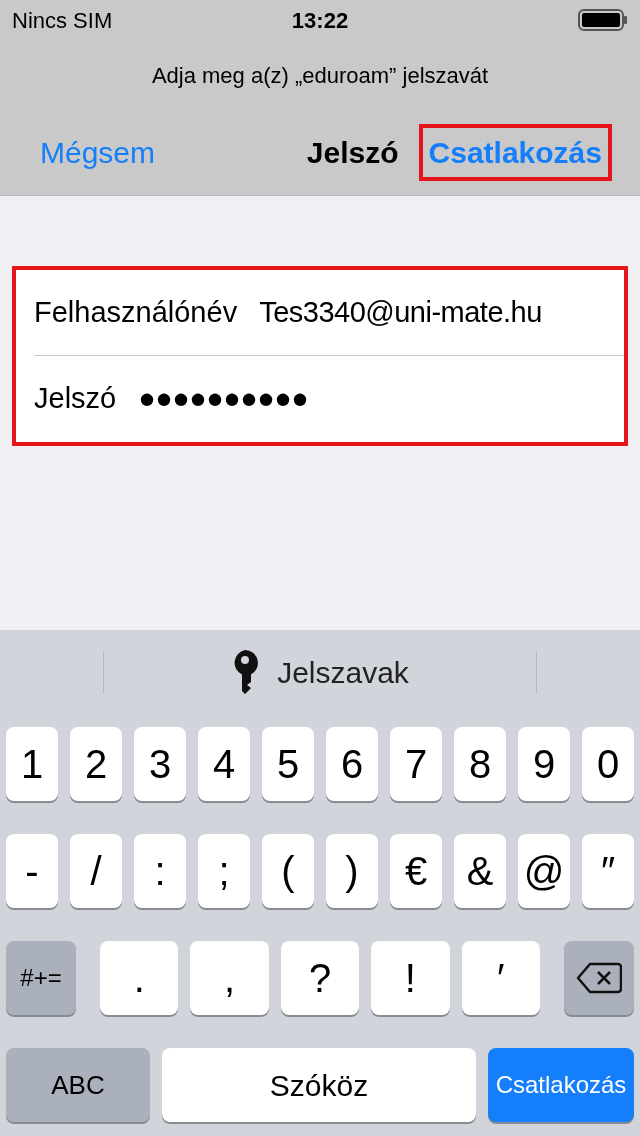 This screenshot has width=640, height=1136. Describe the element at coordinates (224, 871) in the screenshot. I see `key: ;` at that location.